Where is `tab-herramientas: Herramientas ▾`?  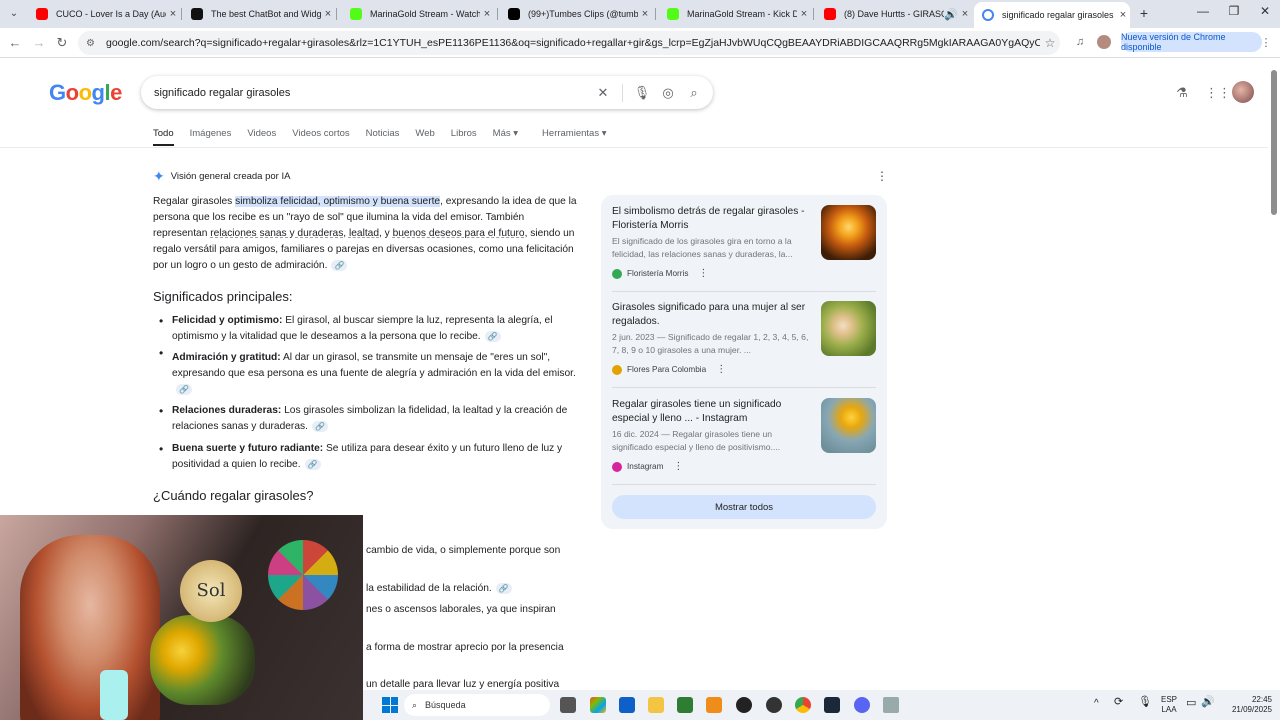 tab-herramientas: Herramientas ▾ is located at coordinates (574, 137).